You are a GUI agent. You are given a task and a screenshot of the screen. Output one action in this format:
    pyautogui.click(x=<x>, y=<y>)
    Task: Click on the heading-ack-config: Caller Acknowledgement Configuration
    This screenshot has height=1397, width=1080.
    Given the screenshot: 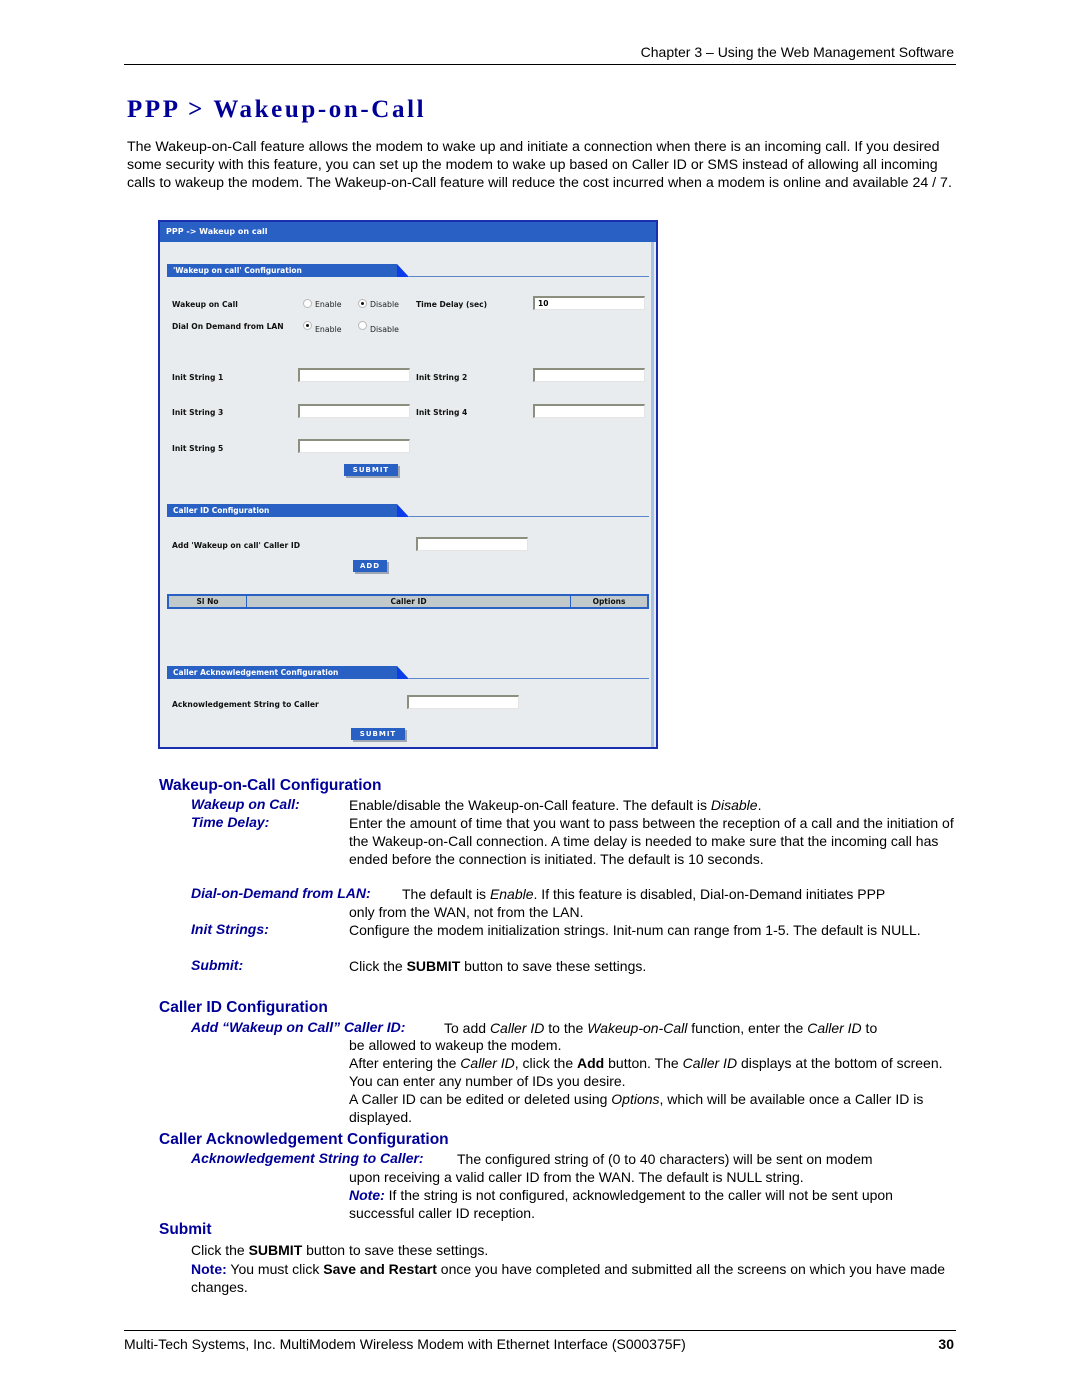 What is the action you would take?
    pyautogui.click(x=304, y=1139)
    